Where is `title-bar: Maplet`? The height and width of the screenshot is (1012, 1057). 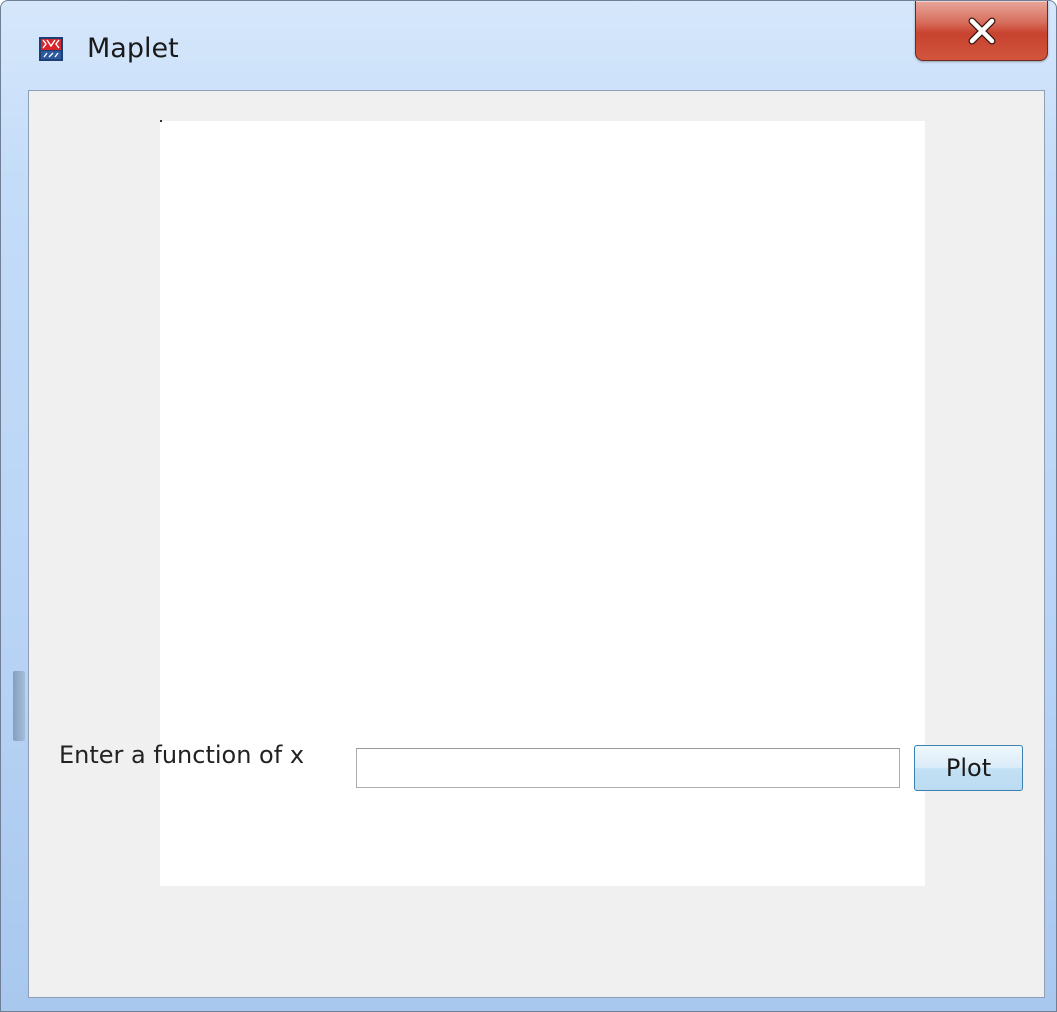 title-bar: Maplet is located at coordinates (528, 45).